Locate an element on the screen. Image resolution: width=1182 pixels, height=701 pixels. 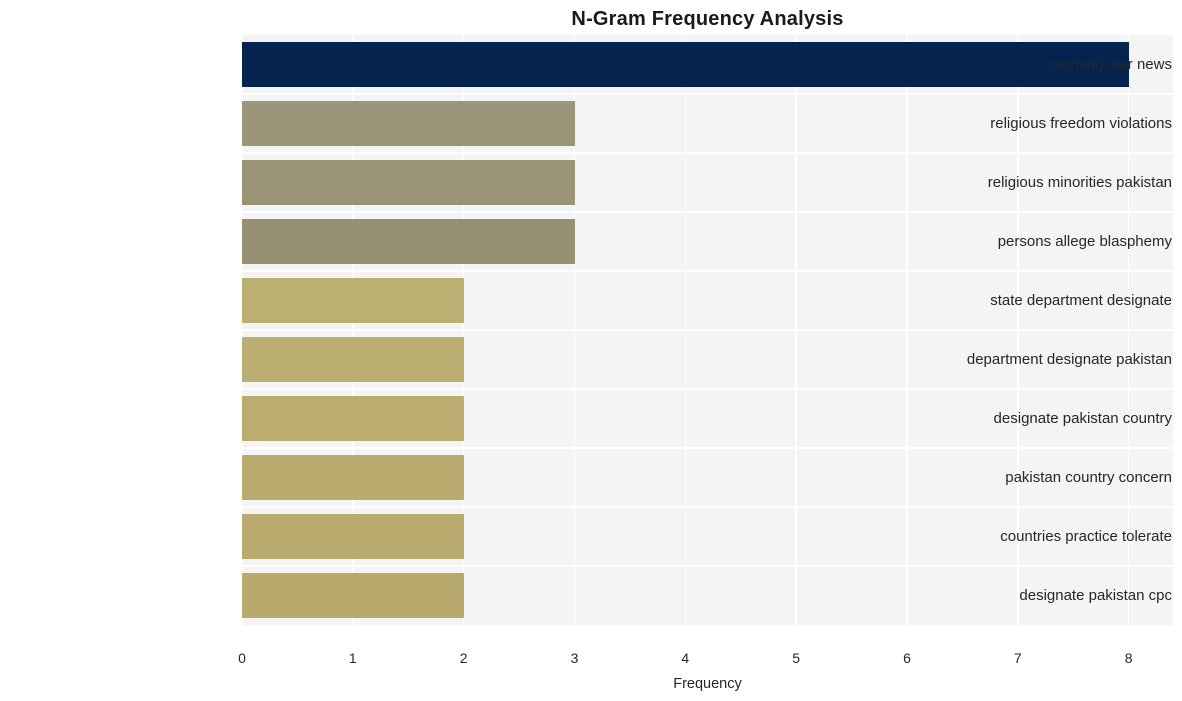
y-axis-tick-label: state department designate is located at coordinates (1081, 300).